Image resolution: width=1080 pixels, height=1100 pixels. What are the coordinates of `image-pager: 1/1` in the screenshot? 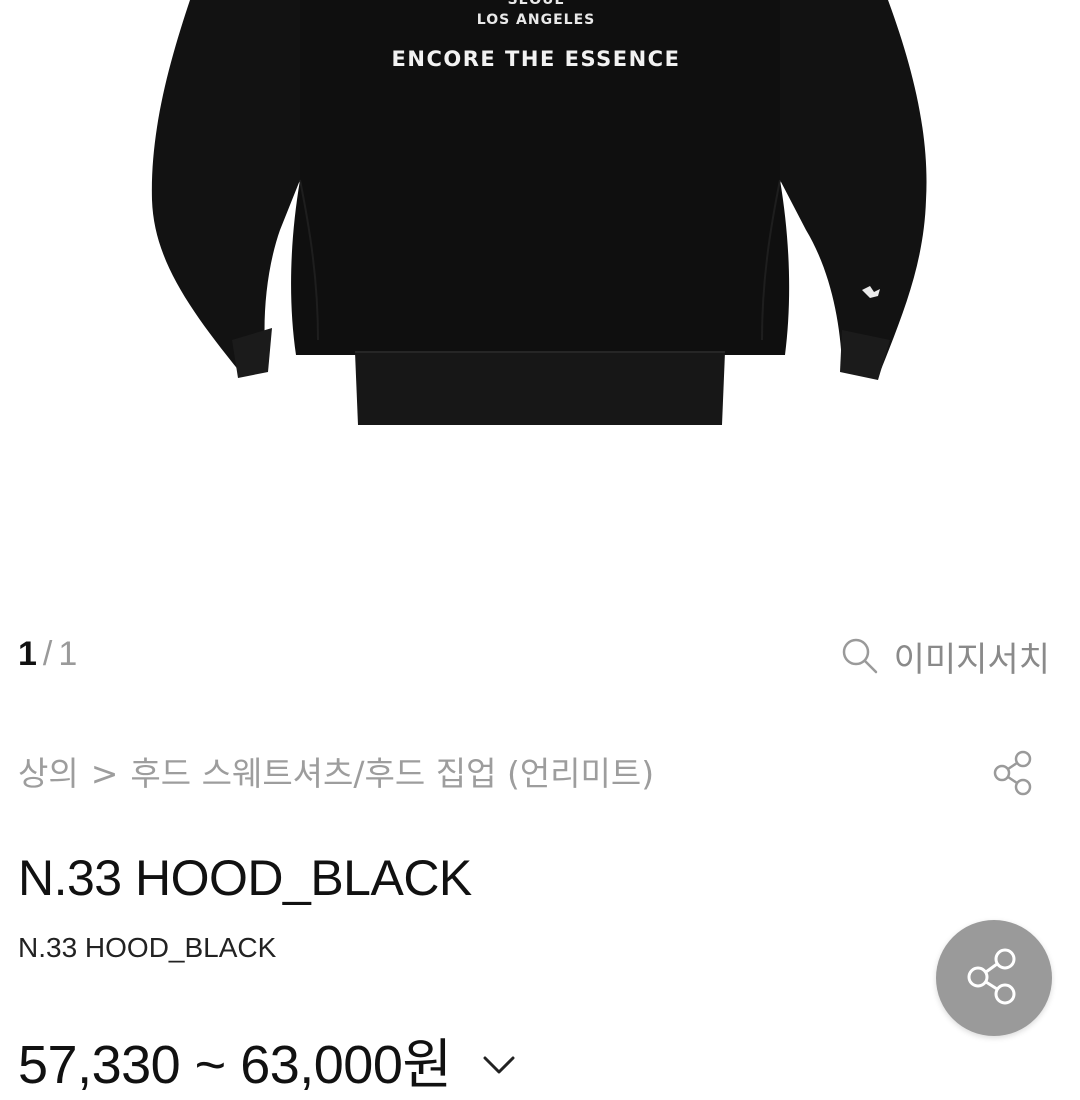 It's located at (47, 654).